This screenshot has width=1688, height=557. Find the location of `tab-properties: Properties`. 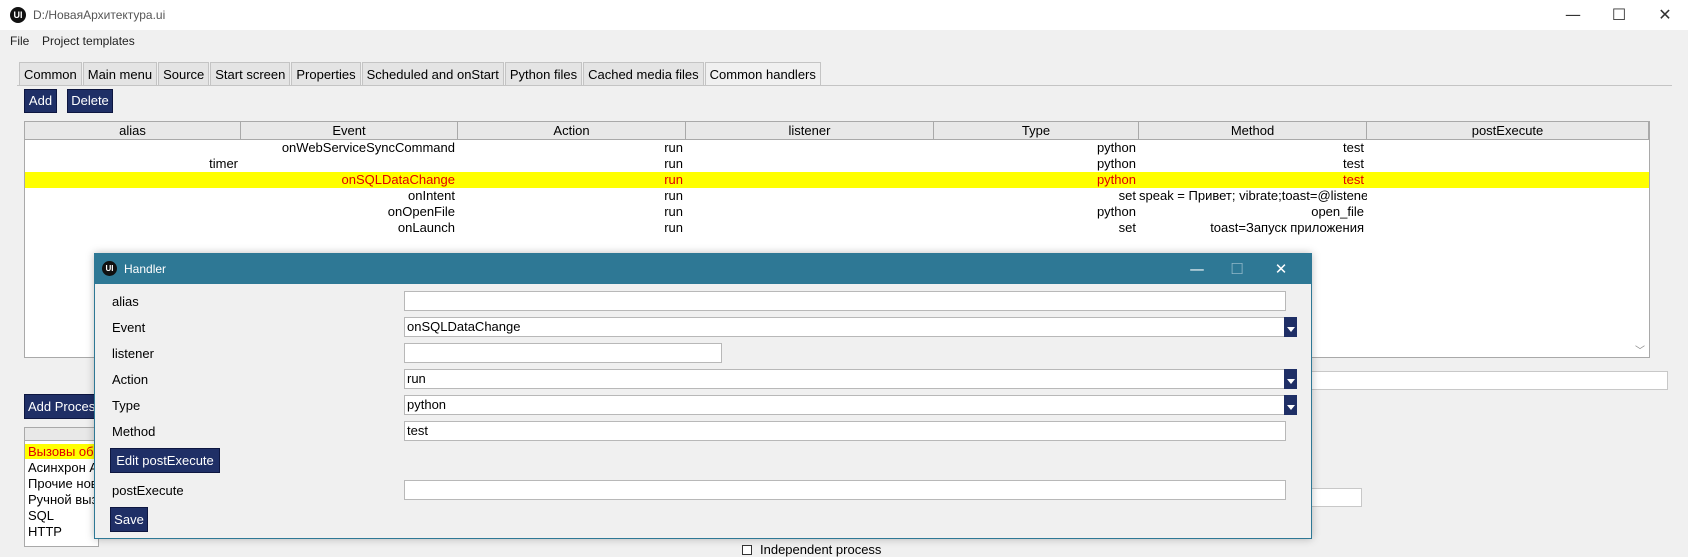

tab-properties: Properties is located at coordinates (326, 74).